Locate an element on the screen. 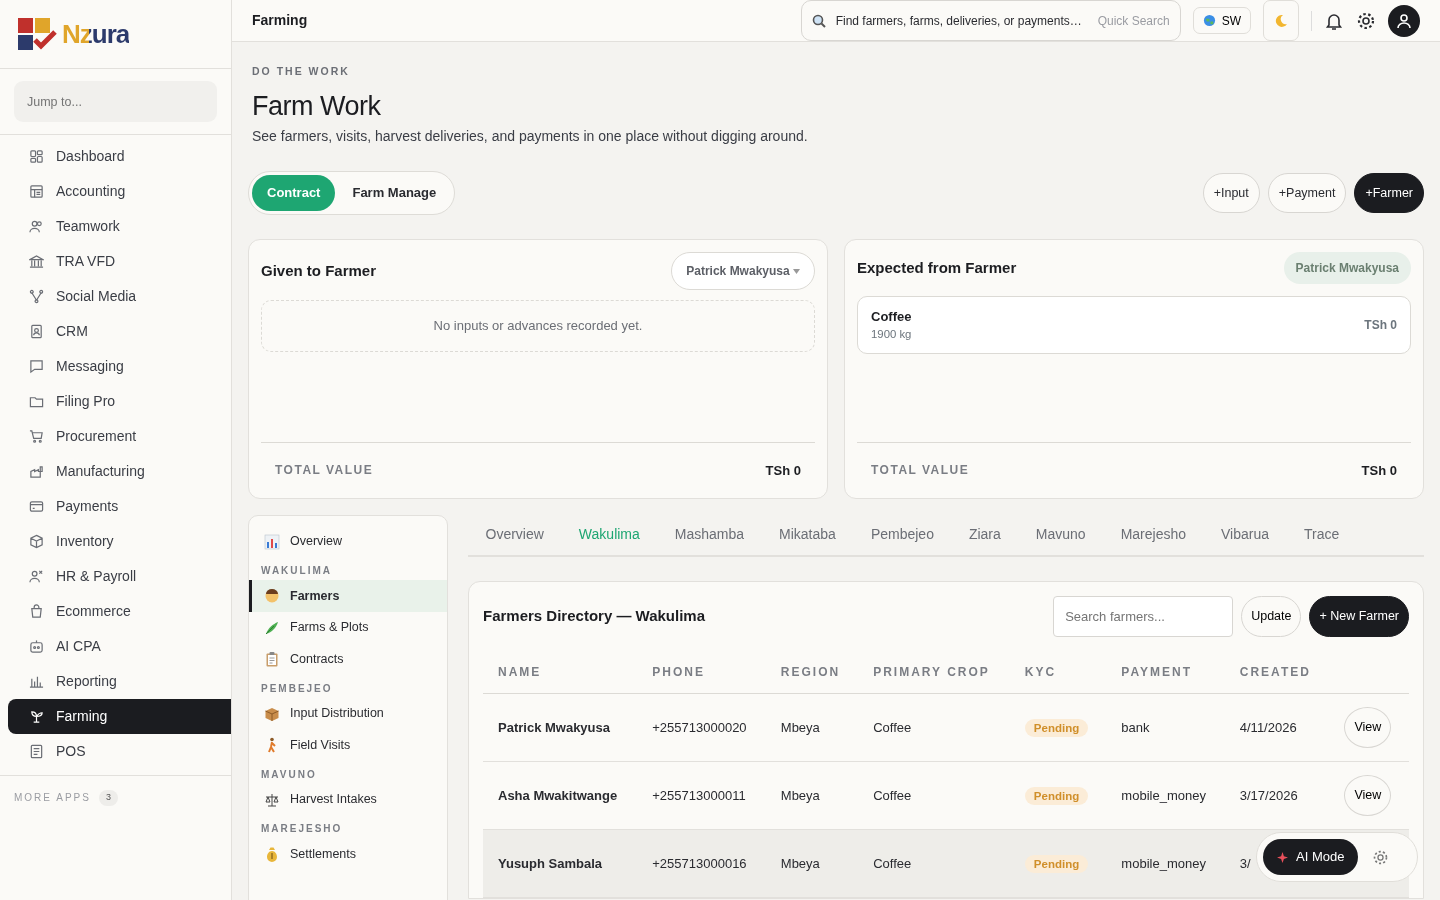  sidebar-item: Accounting is located at coordinates (119, 191).